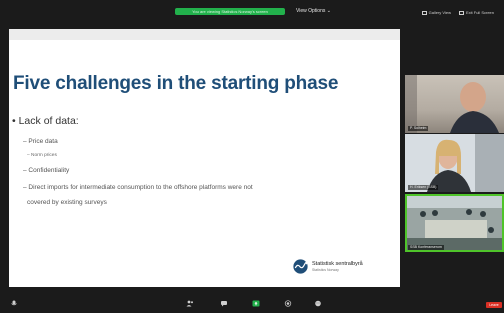 This screenshot has width=504, height=313. Describe the element at coordinates (67, 202) in the screenshot. I see `slide-item-direct-imports-cont: covered by existing surveys` at that location.